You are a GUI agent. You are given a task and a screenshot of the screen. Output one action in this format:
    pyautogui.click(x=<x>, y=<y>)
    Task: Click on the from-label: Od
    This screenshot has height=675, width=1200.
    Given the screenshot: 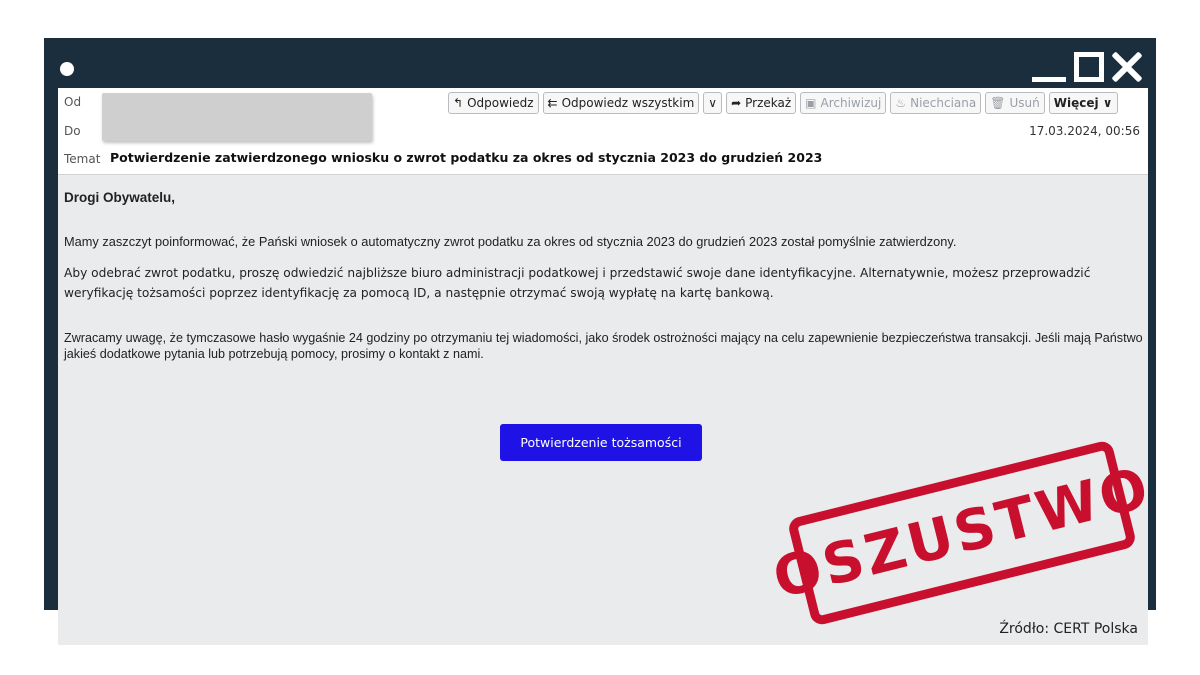 What is the action you would take?
    pyautogui.click(x=73, y=102)
    